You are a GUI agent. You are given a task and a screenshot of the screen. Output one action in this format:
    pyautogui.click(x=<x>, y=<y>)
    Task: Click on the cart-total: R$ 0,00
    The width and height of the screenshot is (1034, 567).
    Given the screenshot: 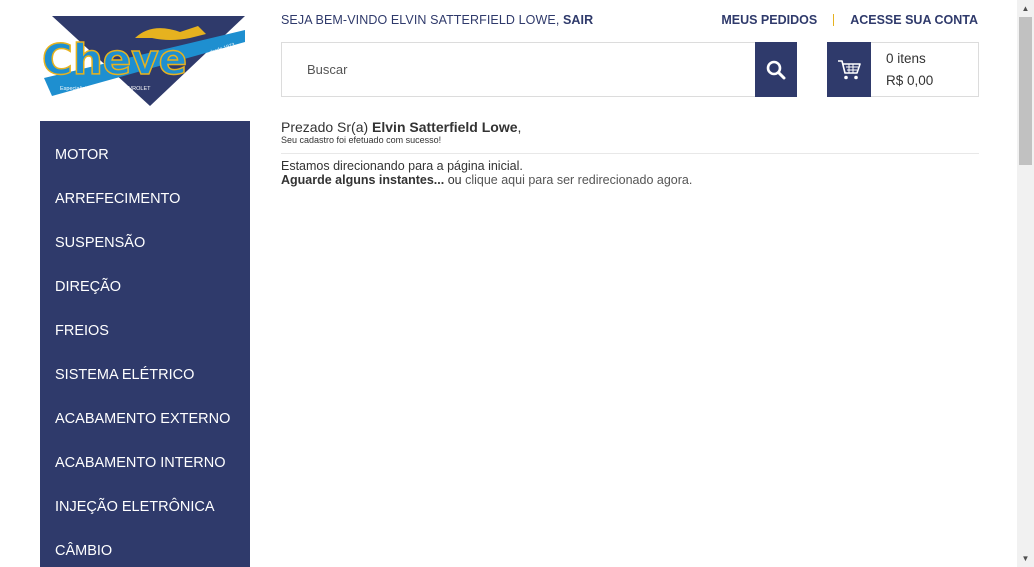 What is the action you would take?
    pyautogui.click(x=910, y=80)
    